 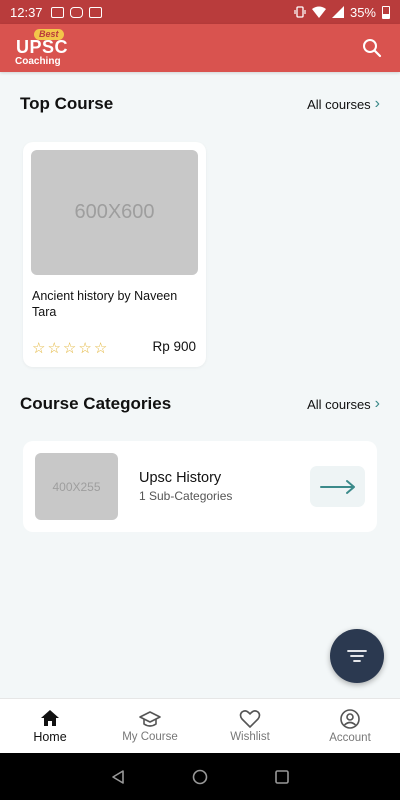 I want to click on course-thumbnail: 600X600, so click(x=114, y=212).